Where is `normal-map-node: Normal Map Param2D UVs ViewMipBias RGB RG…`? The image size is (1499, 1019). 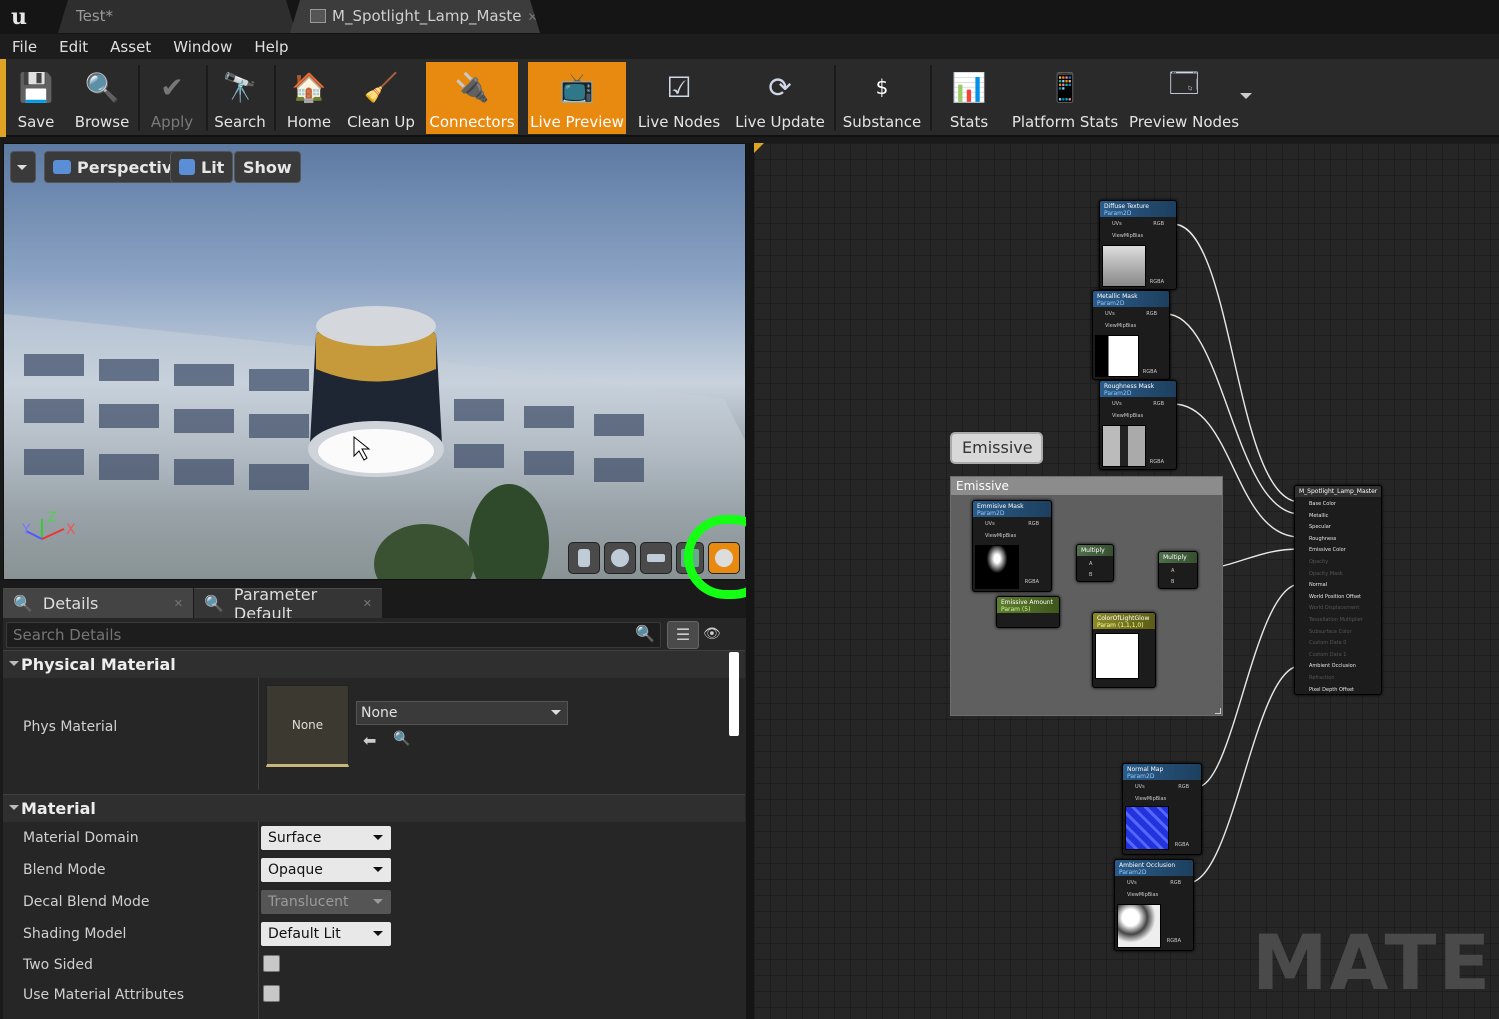
normal-map-node: Normal Map Param2D UVs ViewMipBias RGB RG… is located at coordinates (1162, 809).